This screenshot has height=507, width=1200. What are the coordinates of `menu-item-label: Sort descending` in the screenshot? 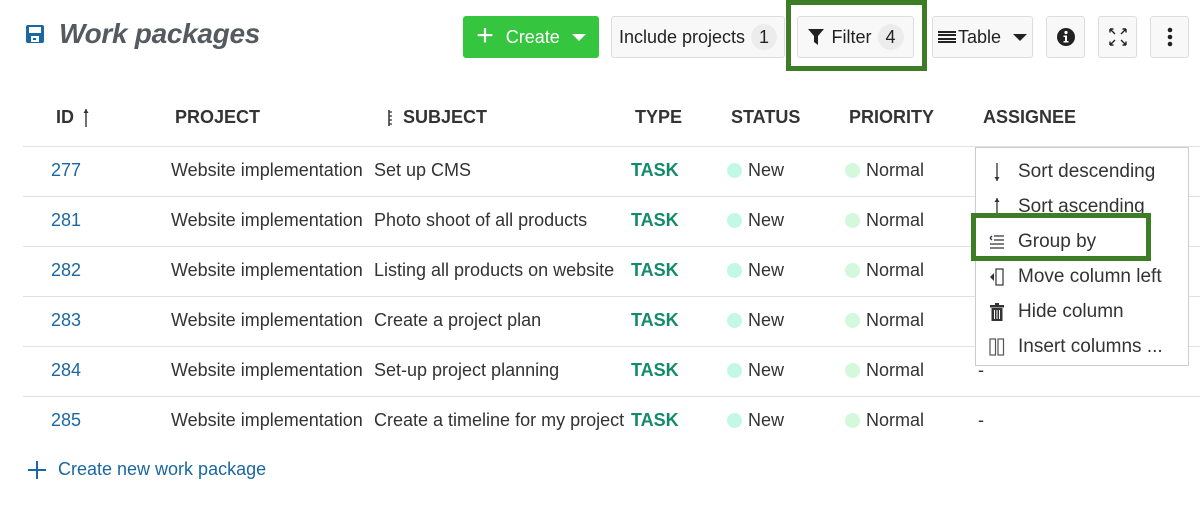 It's located at (1087, 171).